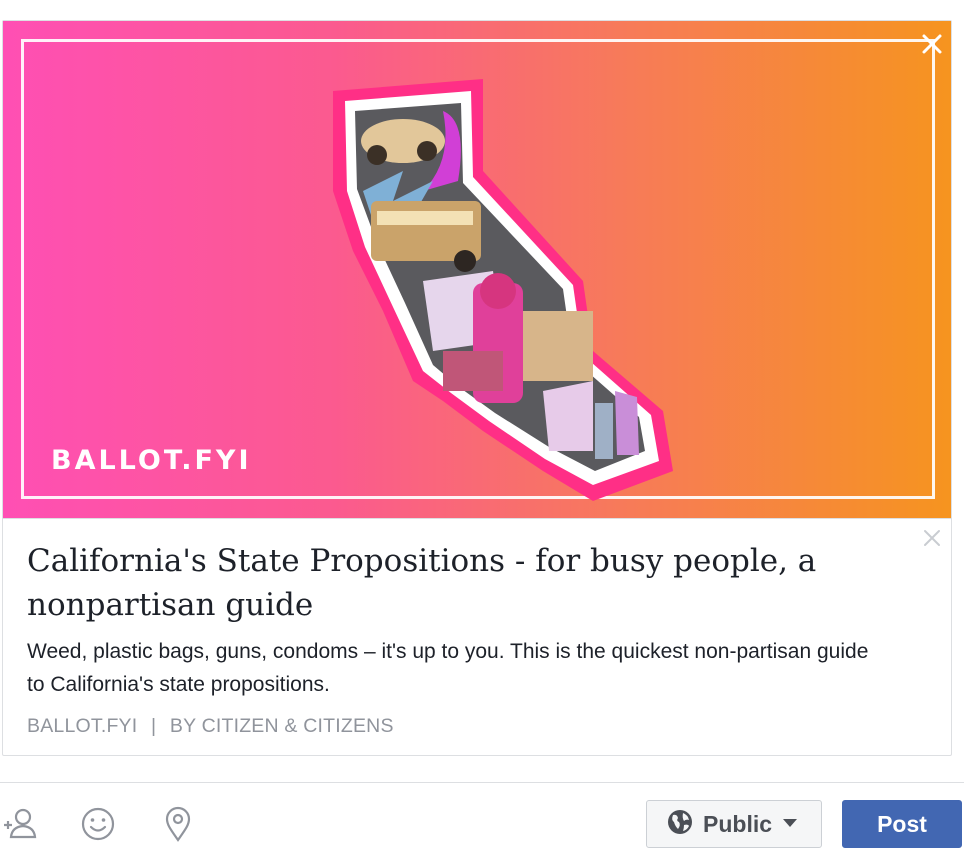 The width and height of the screenshot is (964, 850). What do you see at coordinates (82, 726) in the screenshot?
I see `link-domain: BALLOT.FYI` at bounding box center [82, 726].